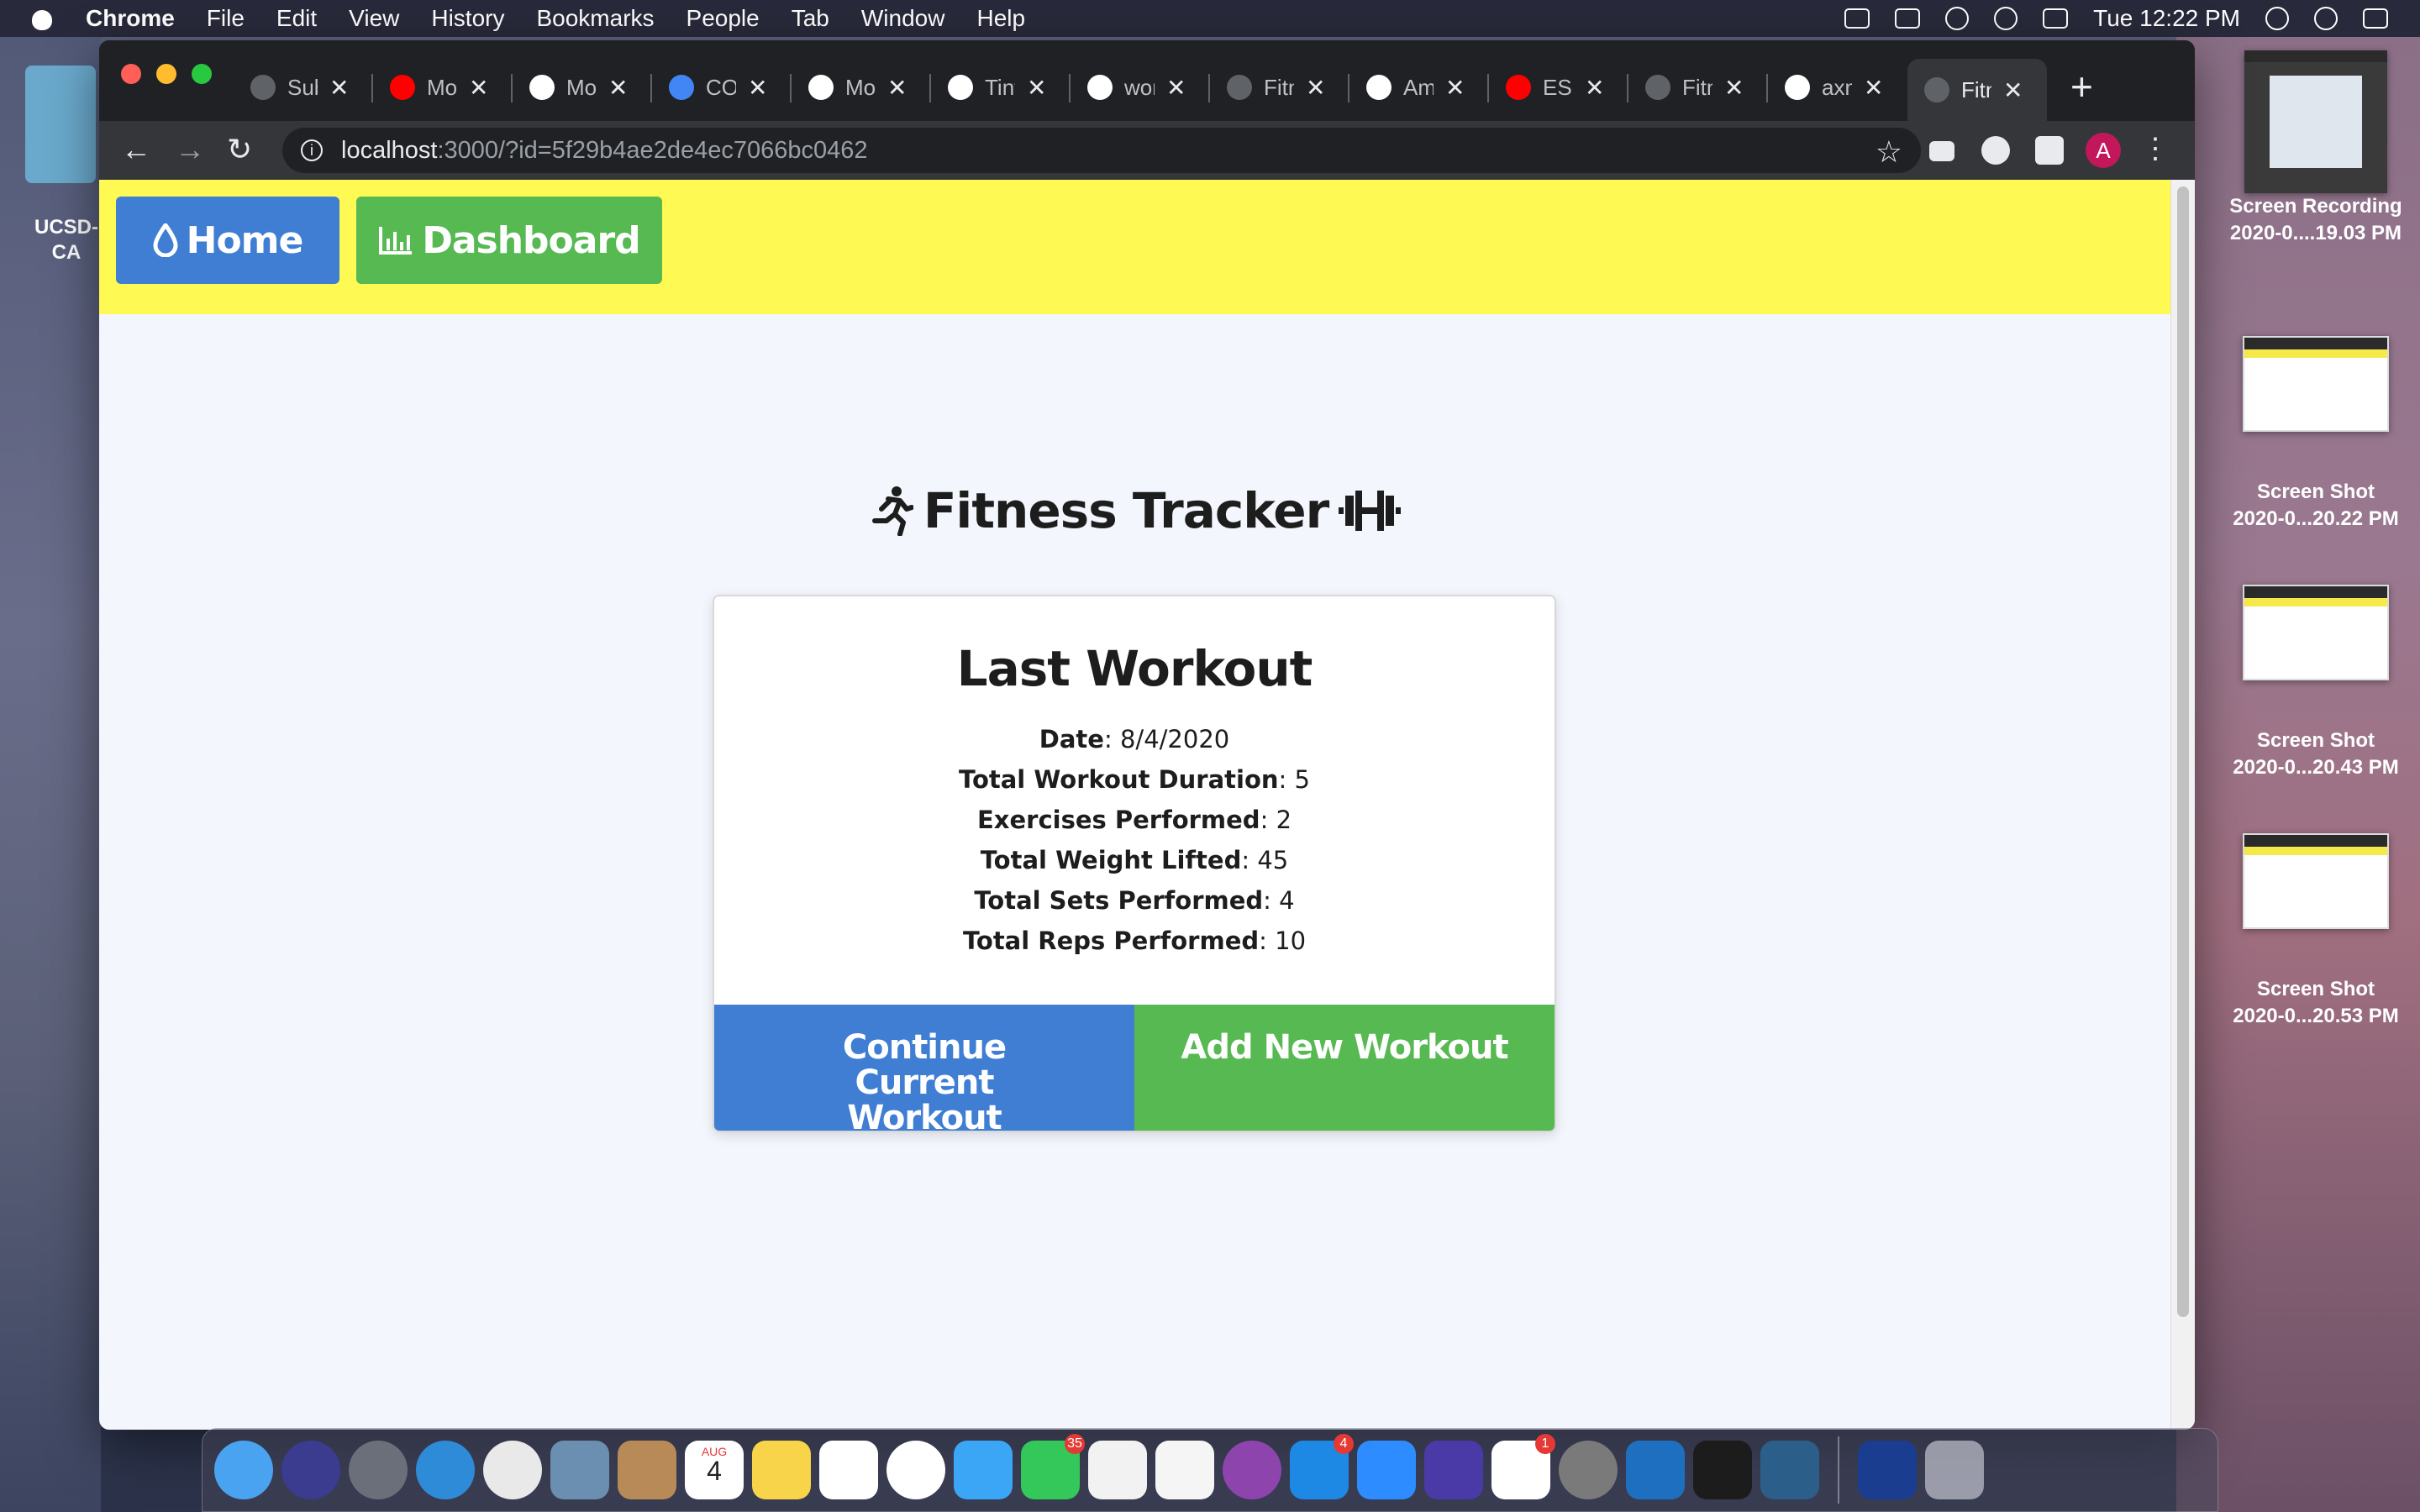 The height and width of the screenshot is (1512, 2420). Describe the element at coordinates (1184, 1470) in the screenshot. I see `music-icon` at that location.